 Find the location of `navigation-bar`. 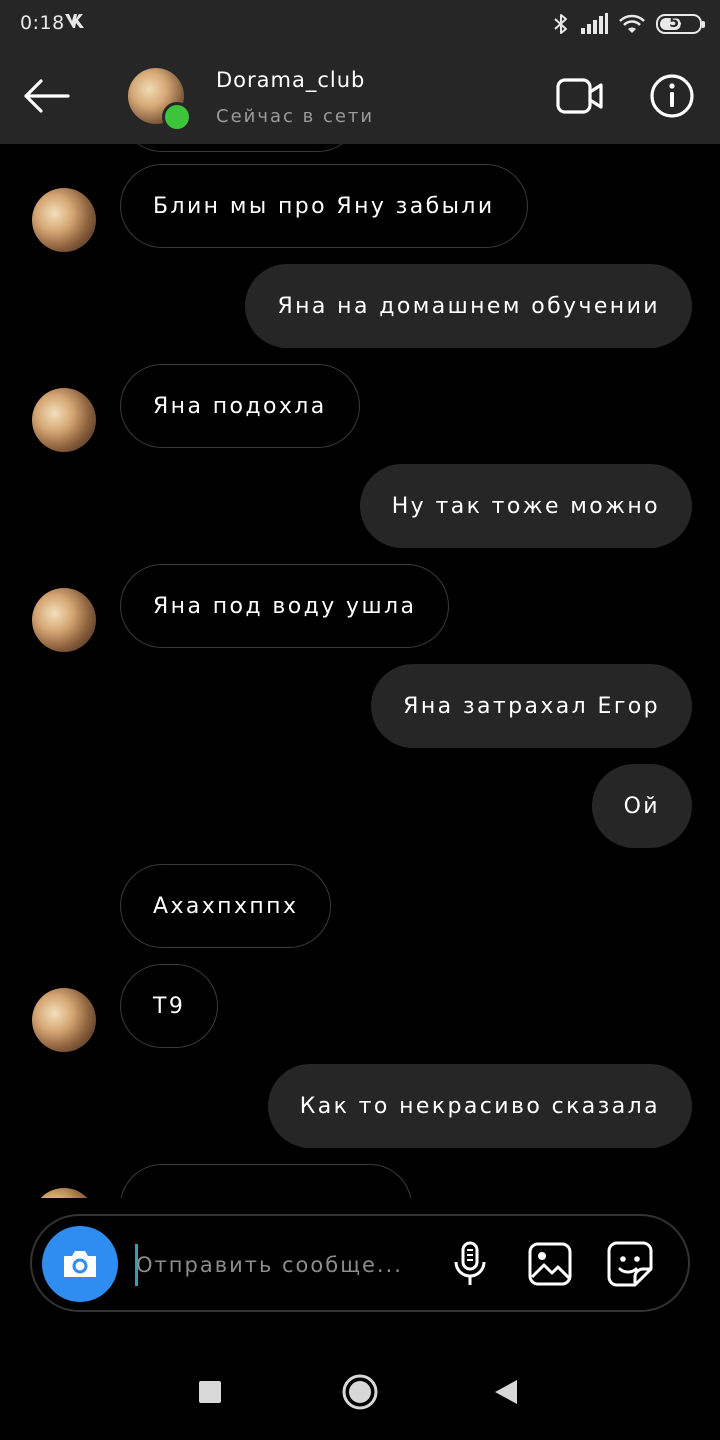

navigation-bar is located at coordinates (360, 1390).